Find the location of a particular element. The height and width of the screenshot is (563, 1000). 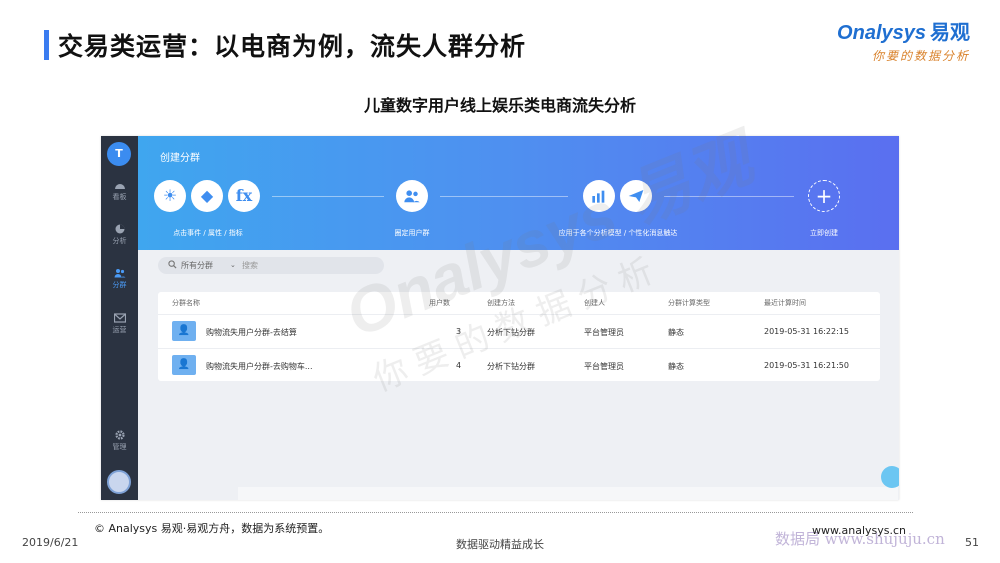

logo-brand-cn: 易观 is located at coordinates (950, 33).